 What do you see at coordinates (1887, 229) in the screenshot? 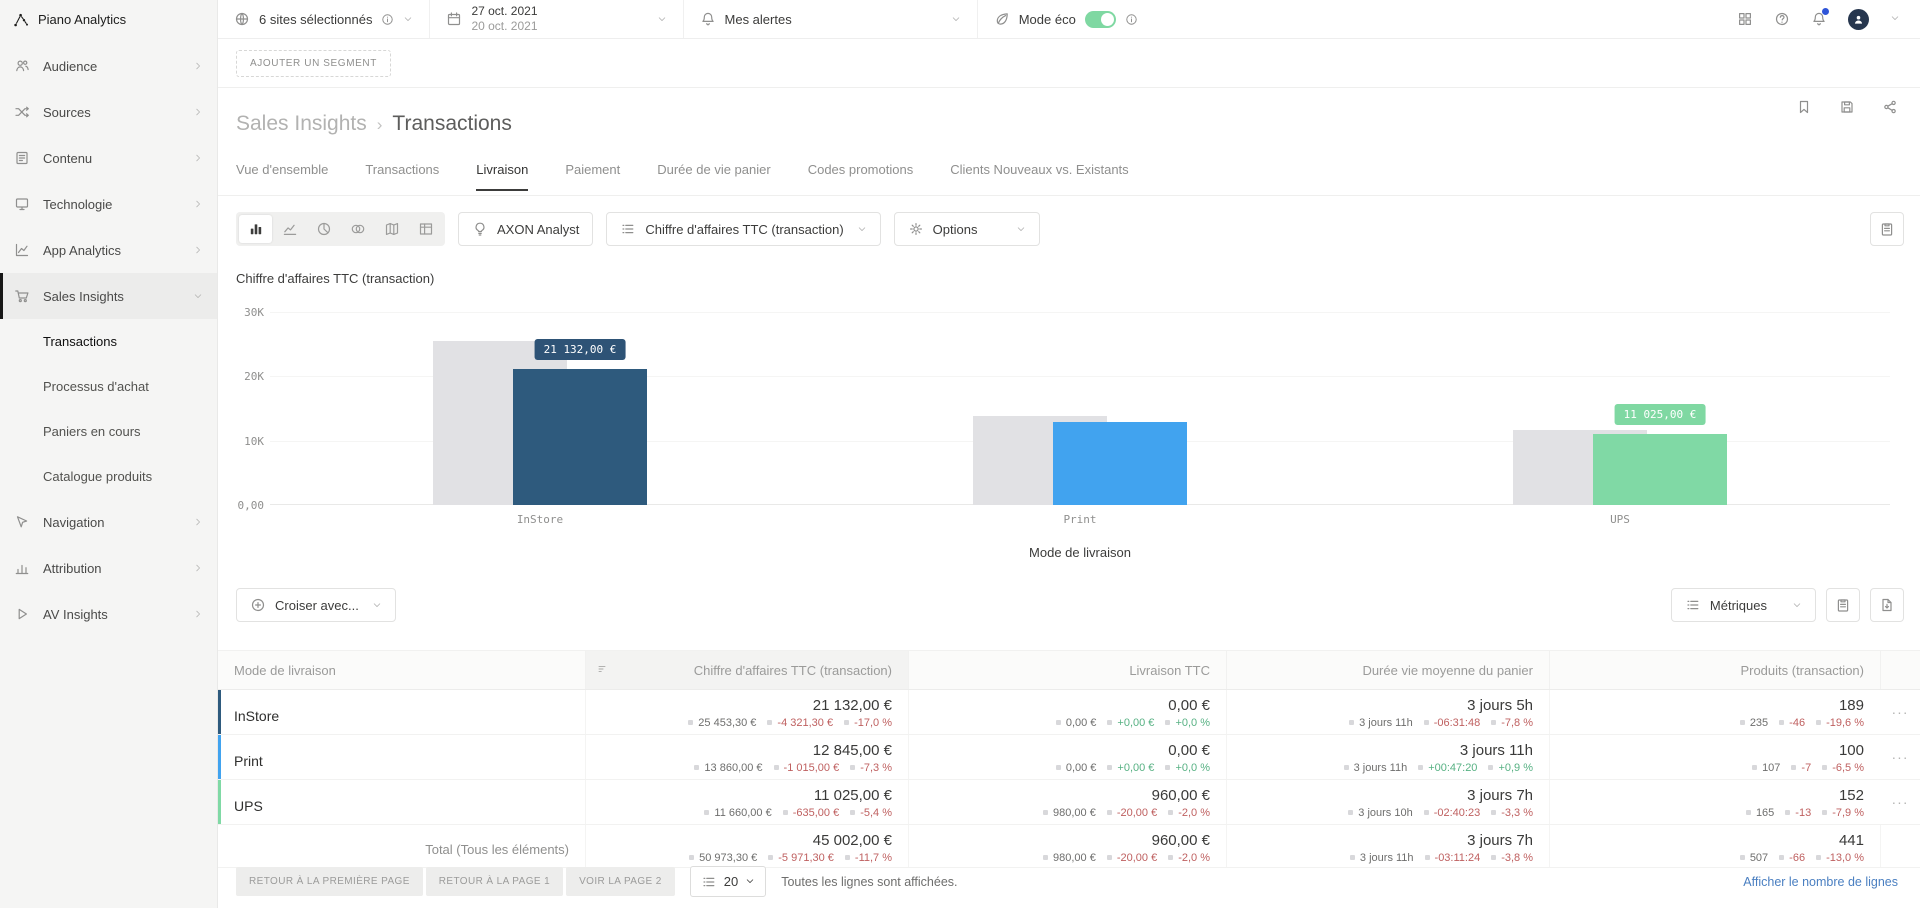
I see `copy-chart-button` at bounding box center [1887, 229].